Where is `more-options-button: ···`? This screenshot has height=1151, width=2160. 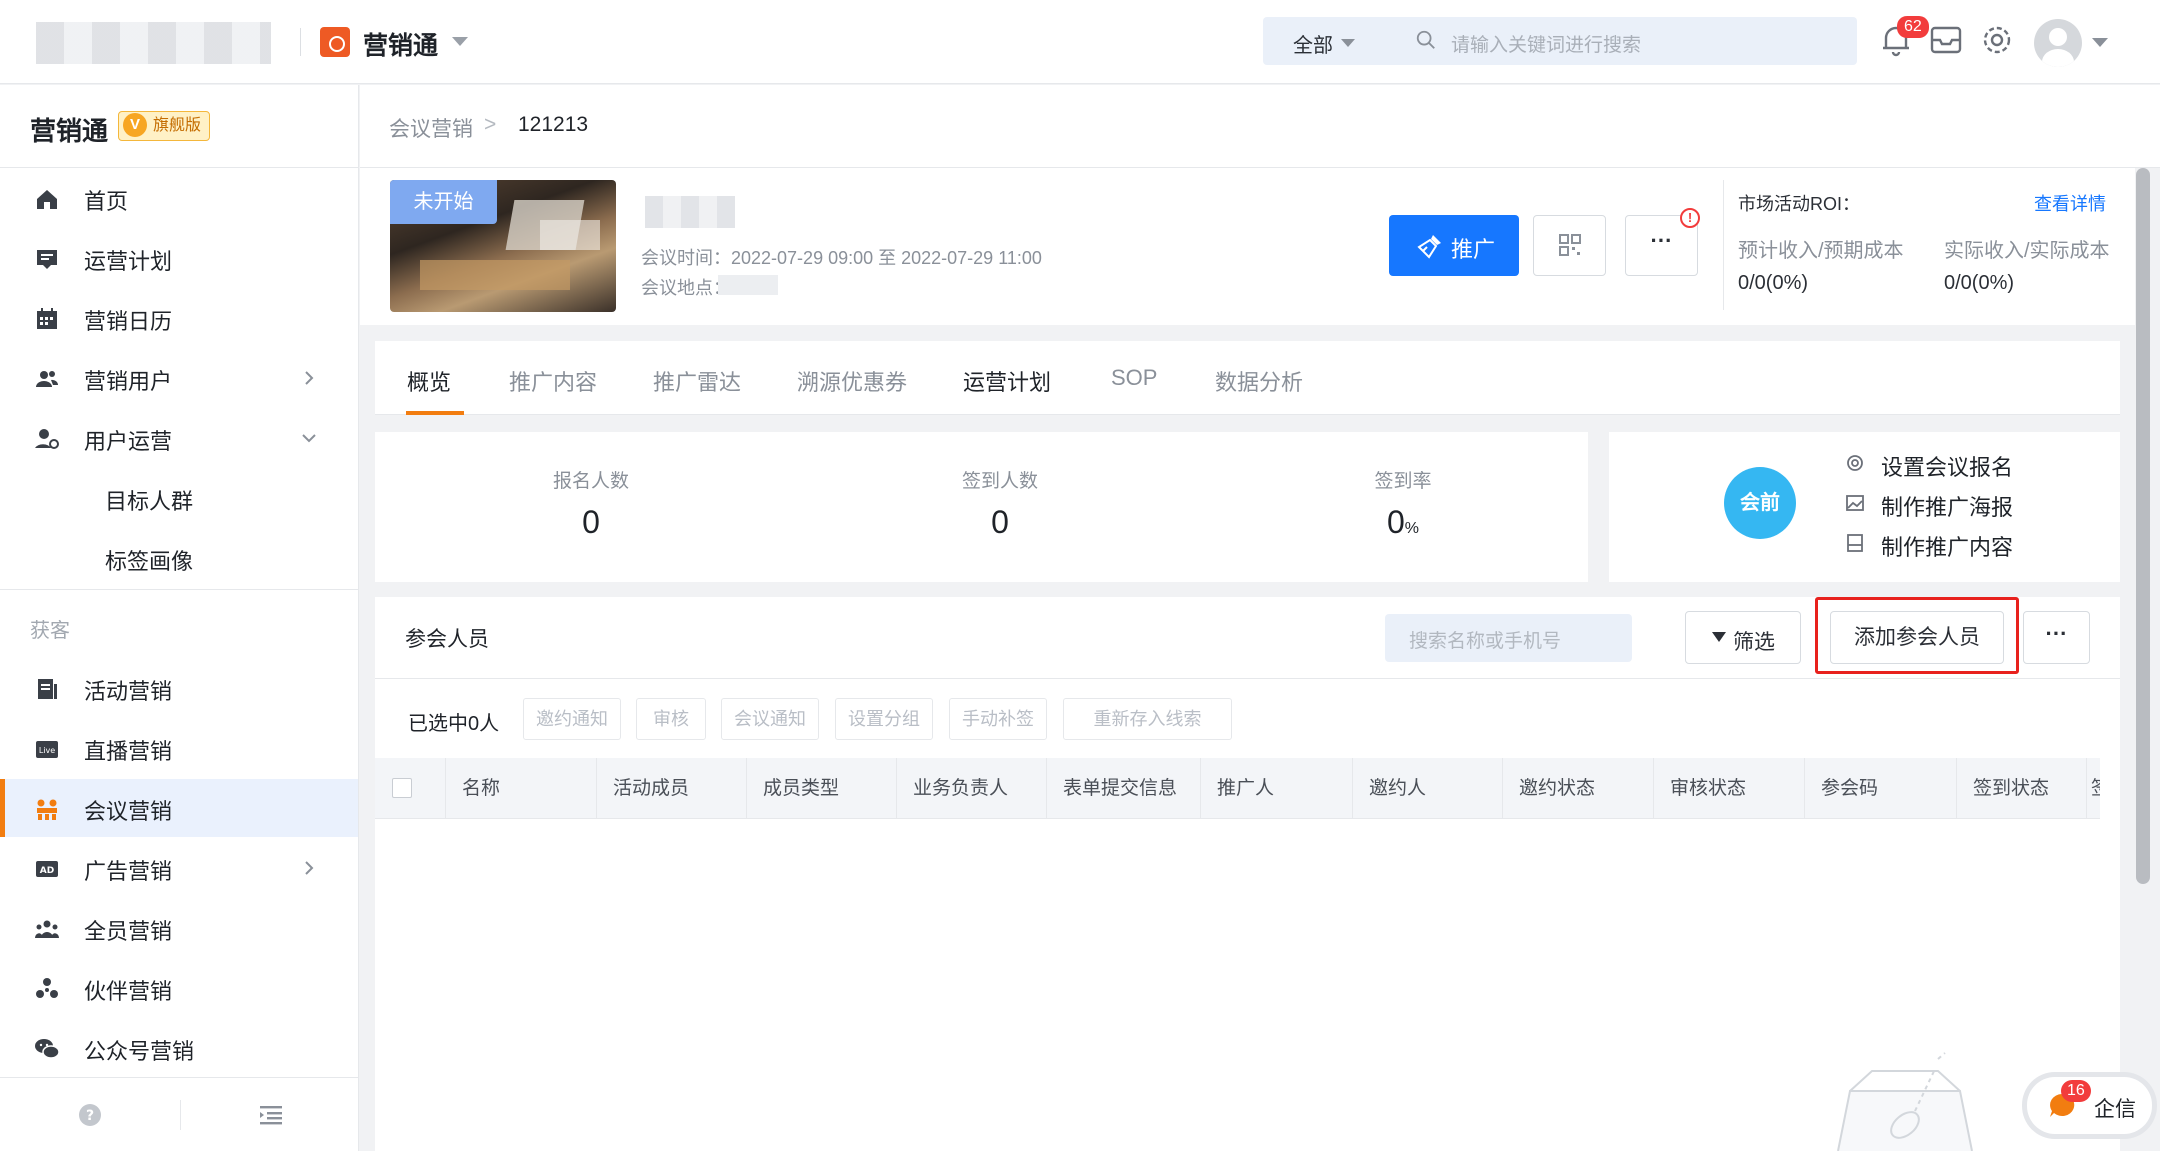 more-options-button: ··· is located at coordinates (2056, 637).